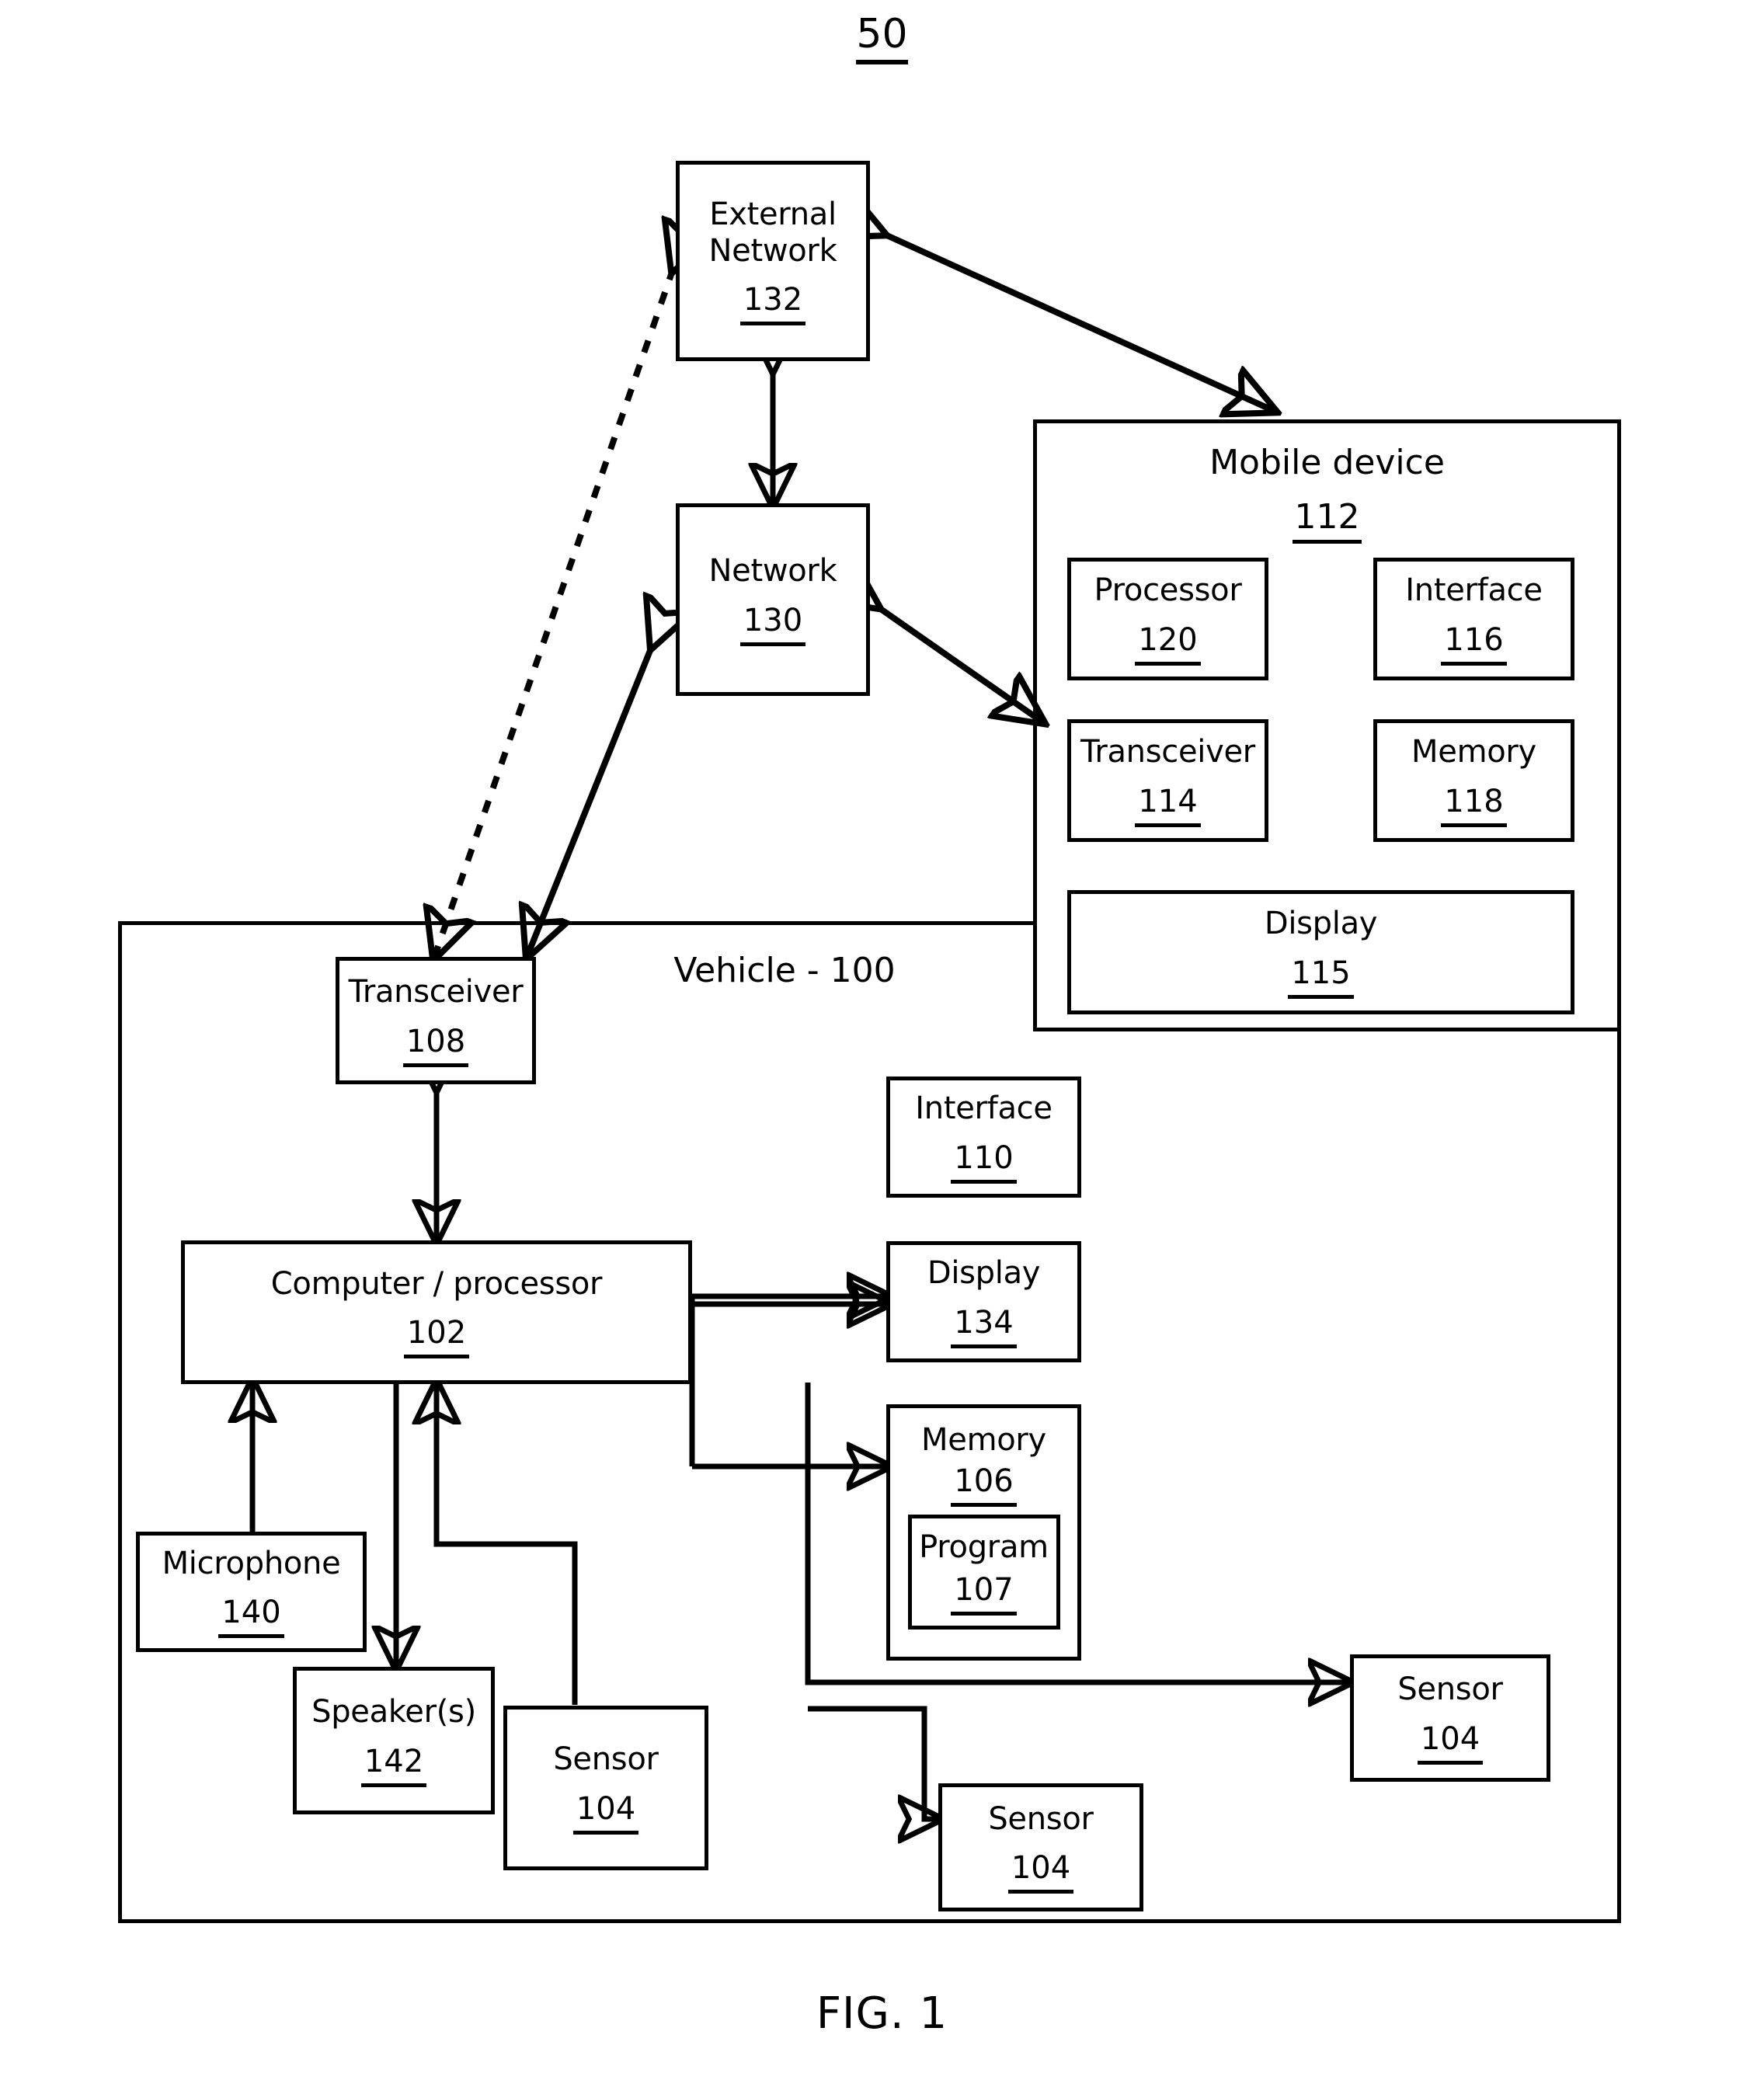 The width and height of the screenshot is (1764, 2087). I want to click on node-mobile-processor: Processor 120, so click(1167, 619).